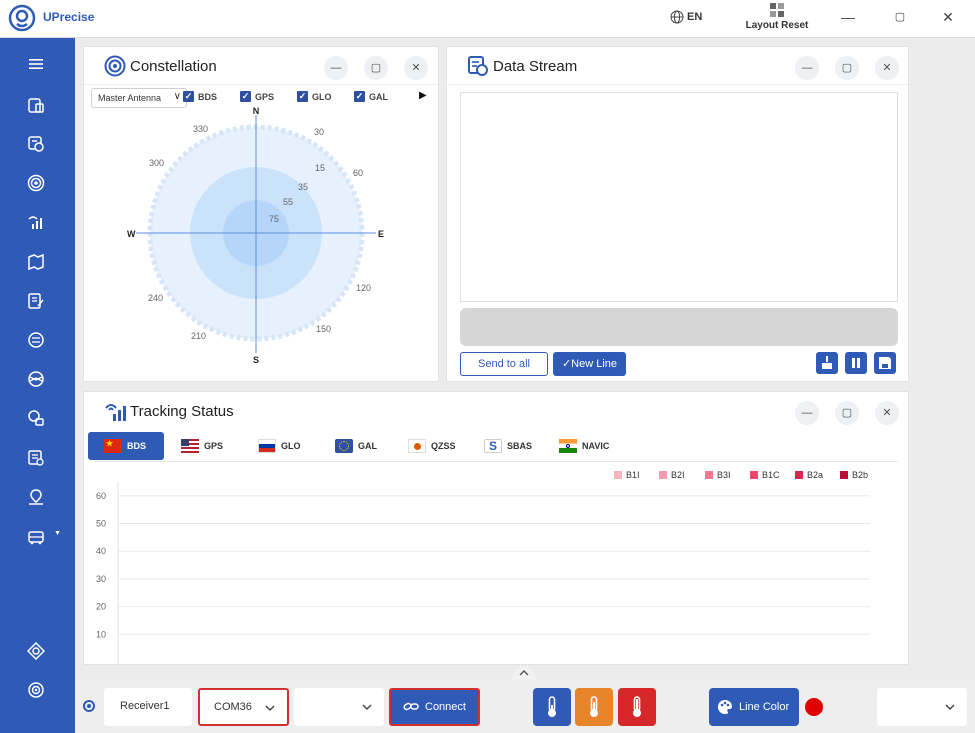 This screenshot has width=975, height=733. What do you see at coordinates (22, 18) in the screenshot?
I see `uprecise-logo-icon` at bounding box center [22, 18].